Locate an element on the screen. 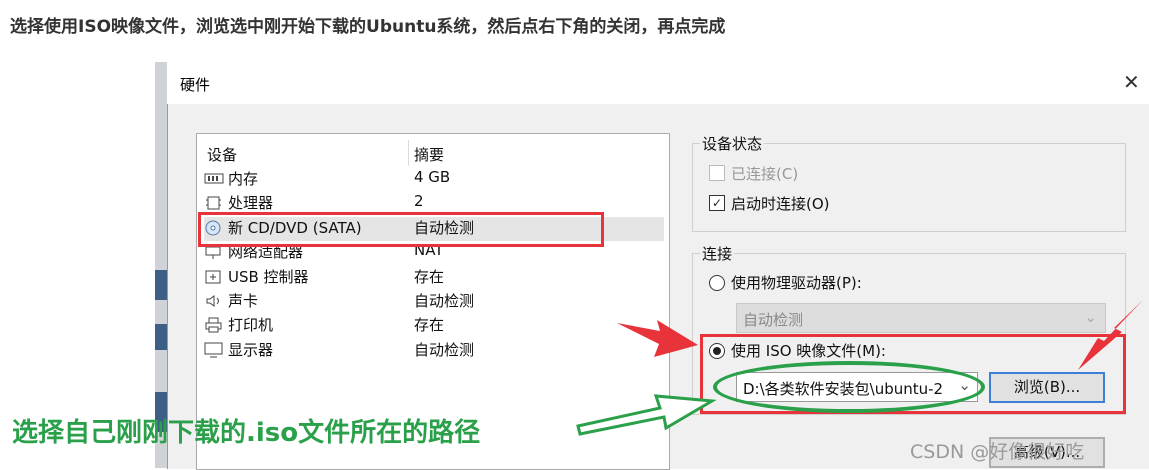 The image size is (1149, 470). green-annotation-text: 选择自己刚刚下载的.iso文件所在的路径 is located at coordinates (246, 433).